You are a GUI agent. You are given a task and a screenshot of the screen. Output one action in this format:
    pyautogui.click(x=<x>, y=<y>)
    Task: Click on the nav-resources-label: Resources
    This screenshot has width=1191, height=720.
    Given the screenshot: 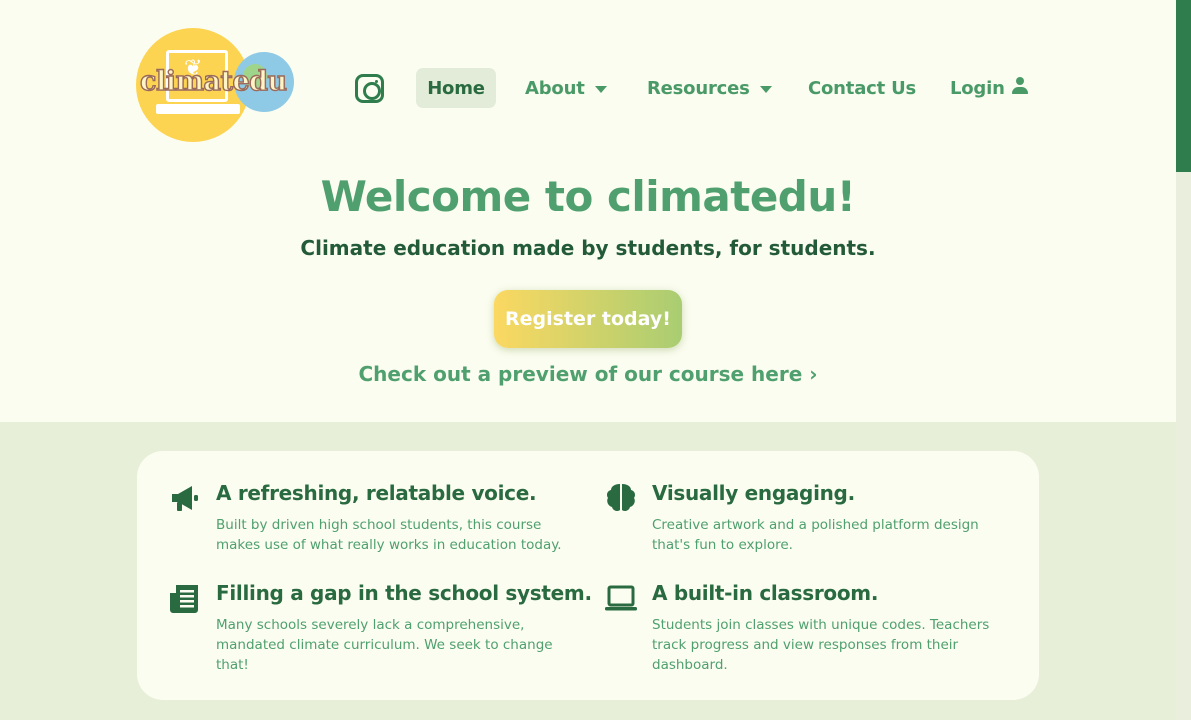 What is the action you would take?
    pyautogui.click(x=698, y=88)
    